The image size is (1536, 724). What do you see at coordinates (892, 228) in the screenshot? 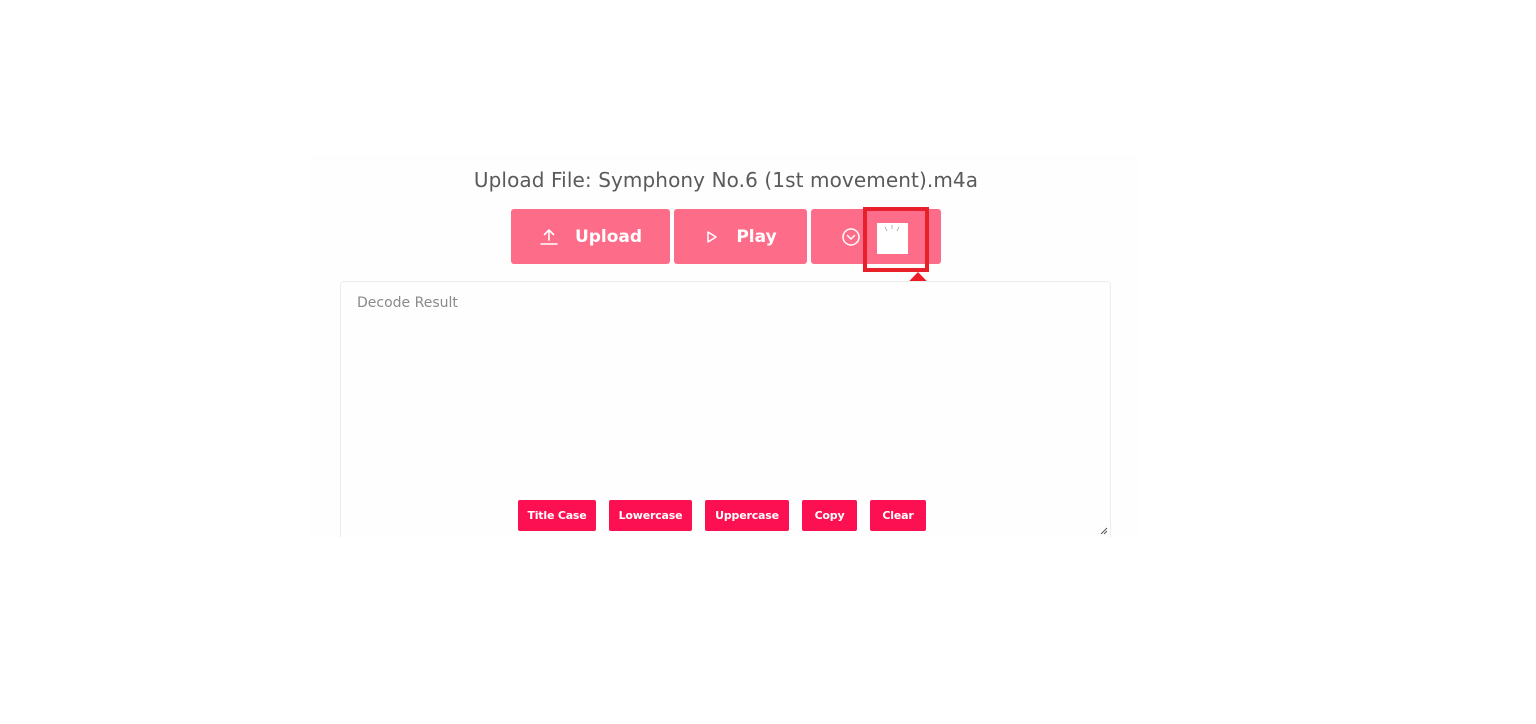
I see `loading-spinner-icon` at bounding box center [892, 228].